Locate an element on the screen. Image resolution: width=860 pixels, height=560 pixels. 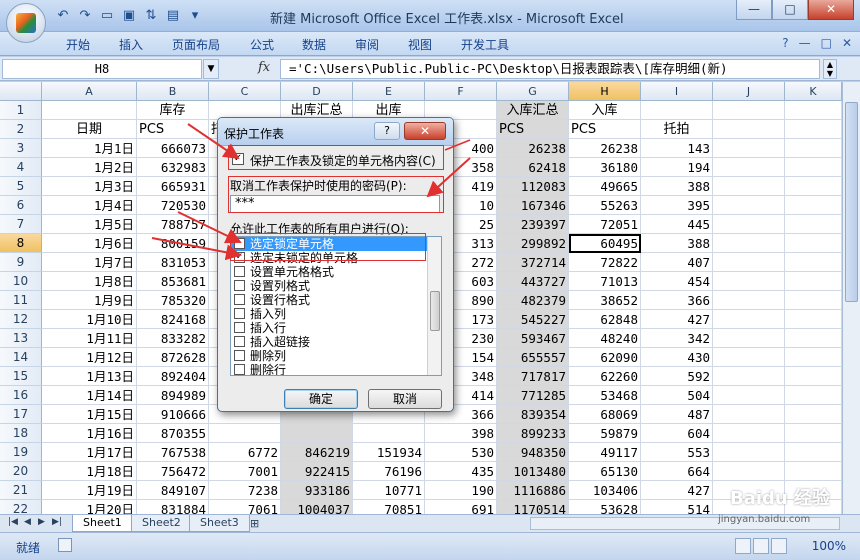
arrow-short-right is located at coordinates (457, 145).